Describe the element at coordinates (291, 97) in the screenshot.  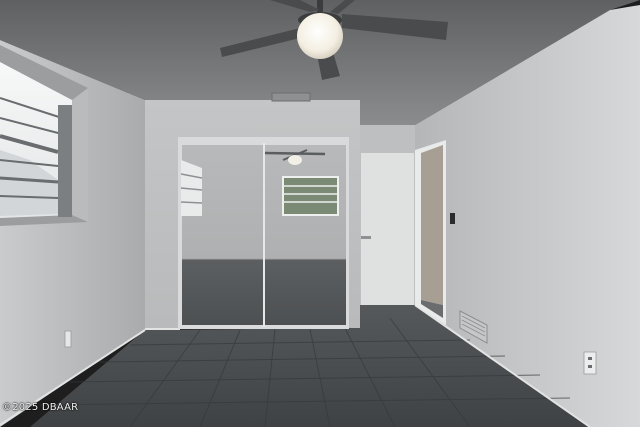
I see `ceiling-vent` at that location.